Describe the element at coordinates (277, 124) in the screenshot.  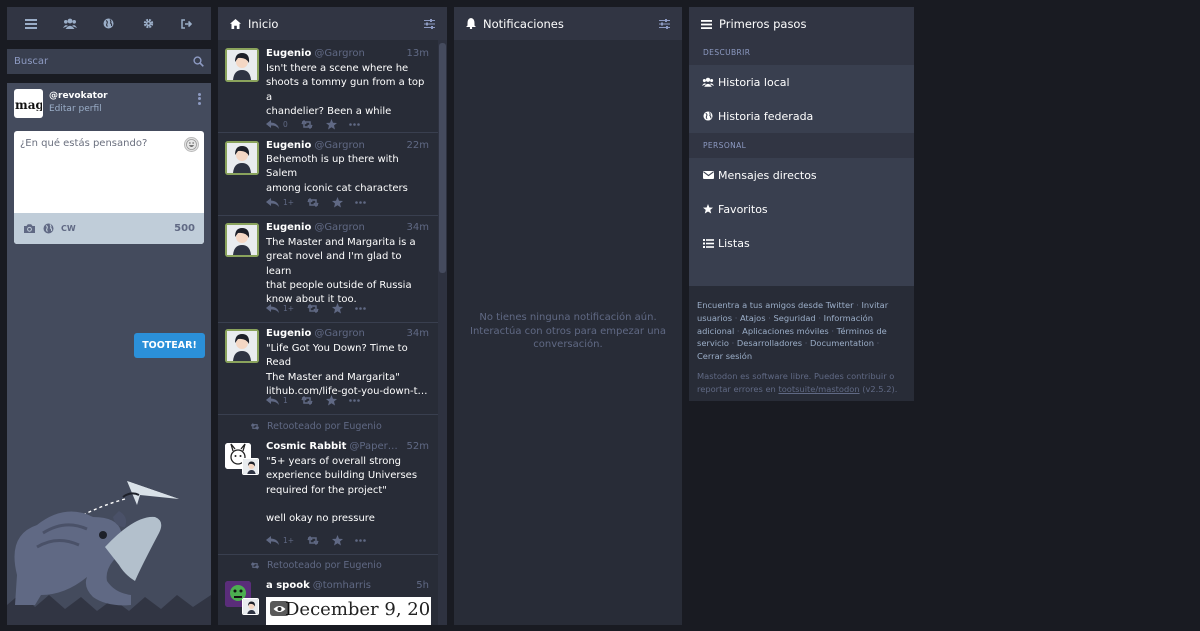
I see `reply-button: 0` at that location.